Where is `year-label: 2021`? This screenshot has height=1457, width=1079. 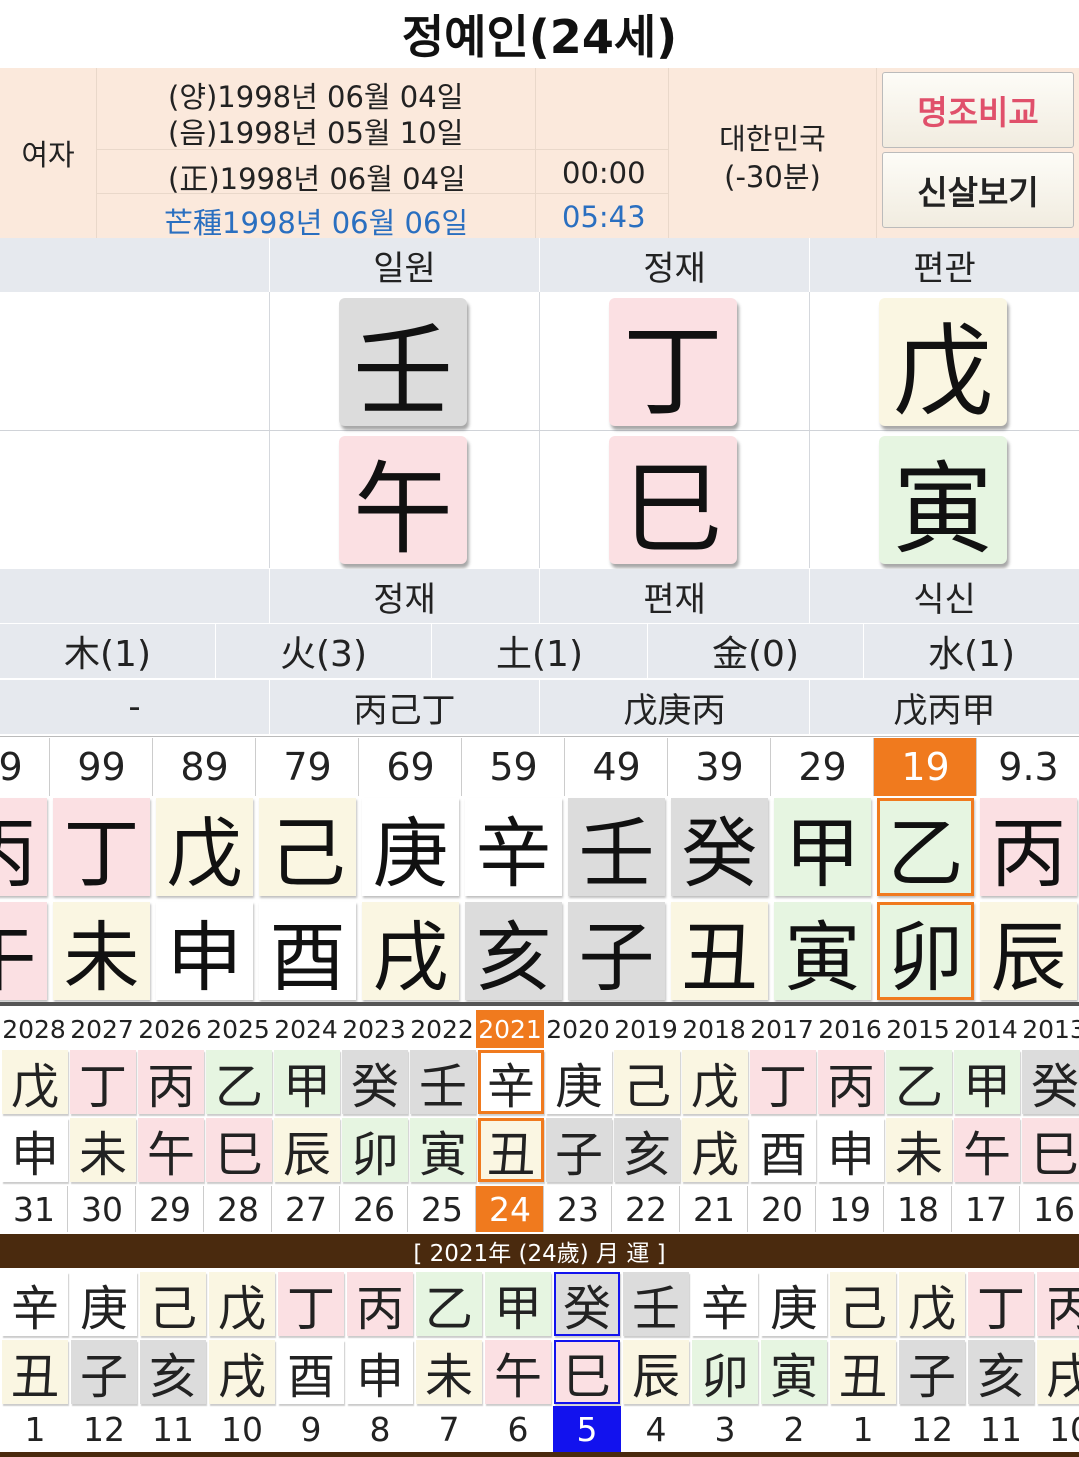 year-label: 2021 is located at coordinates (510, 1029).